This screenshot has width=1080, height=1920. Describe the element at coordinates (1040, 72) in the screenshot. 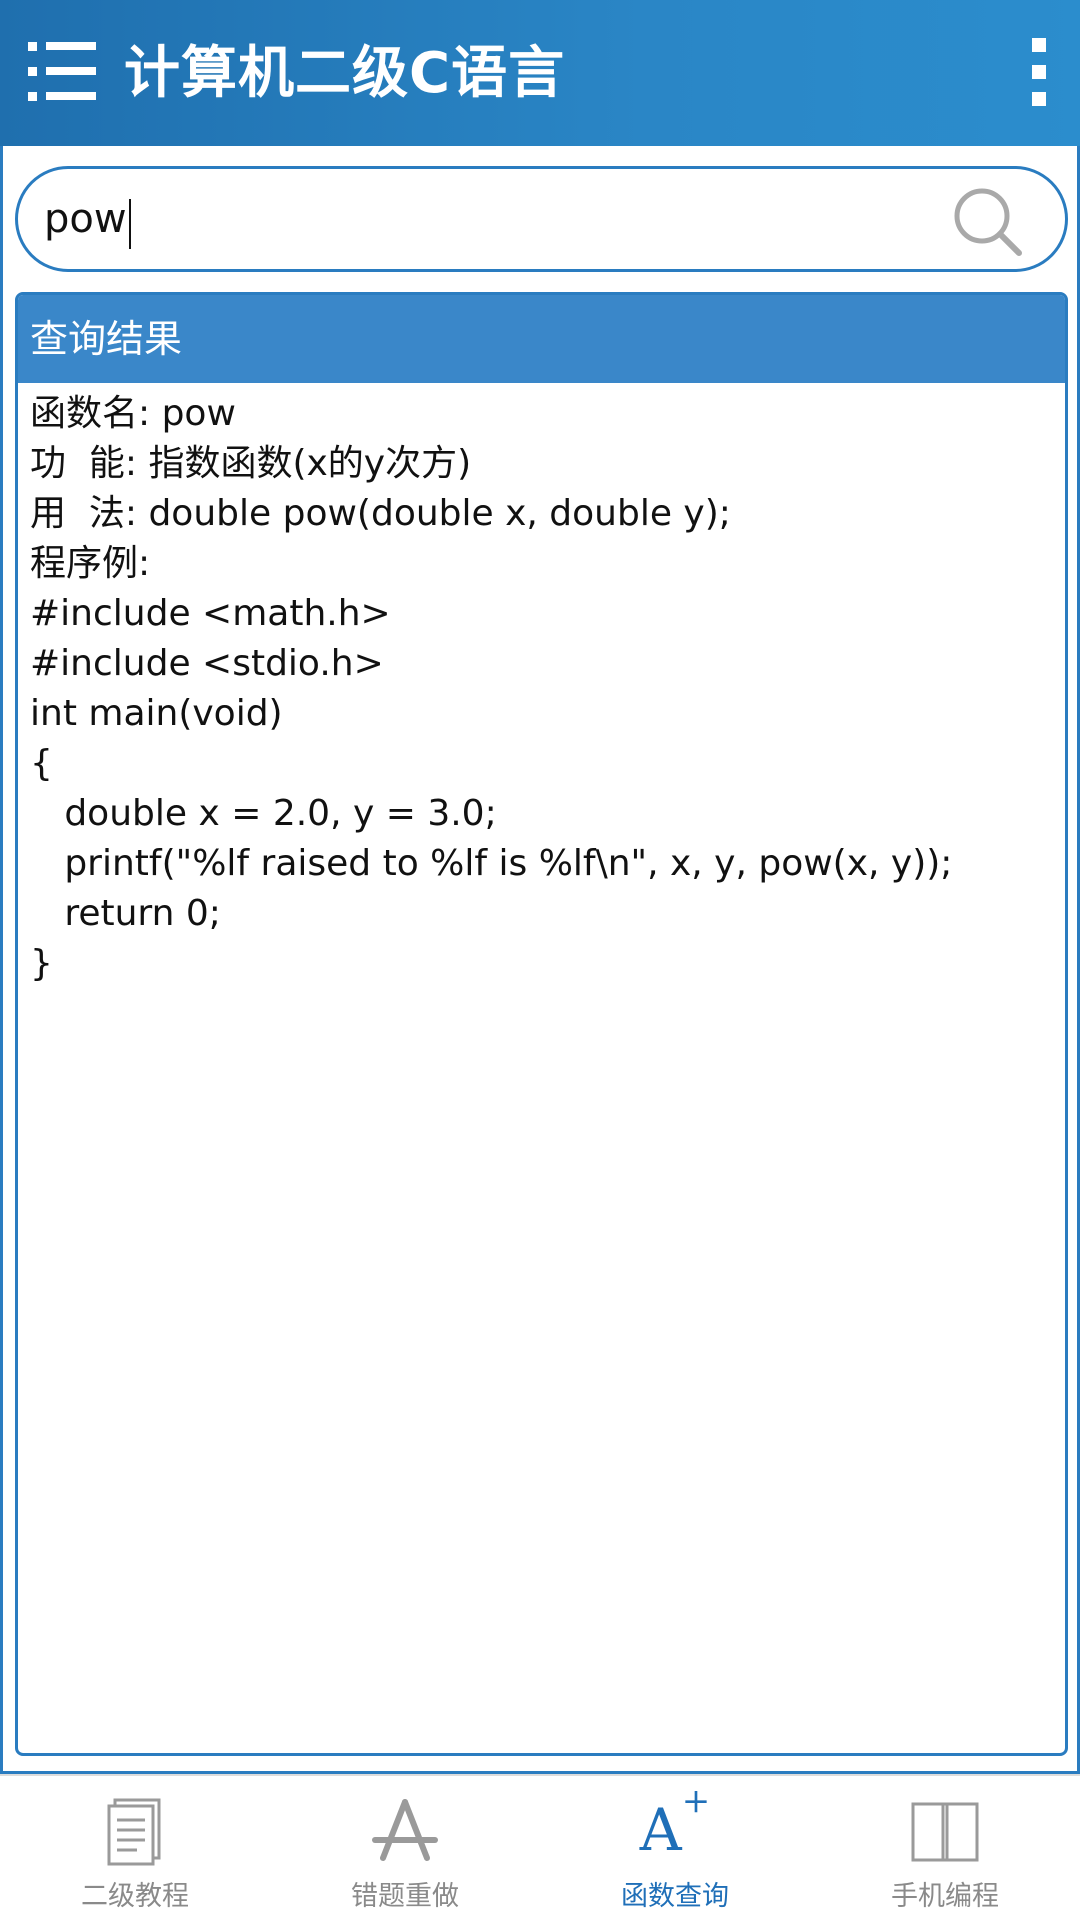

I see `more-options-icon` at that location.